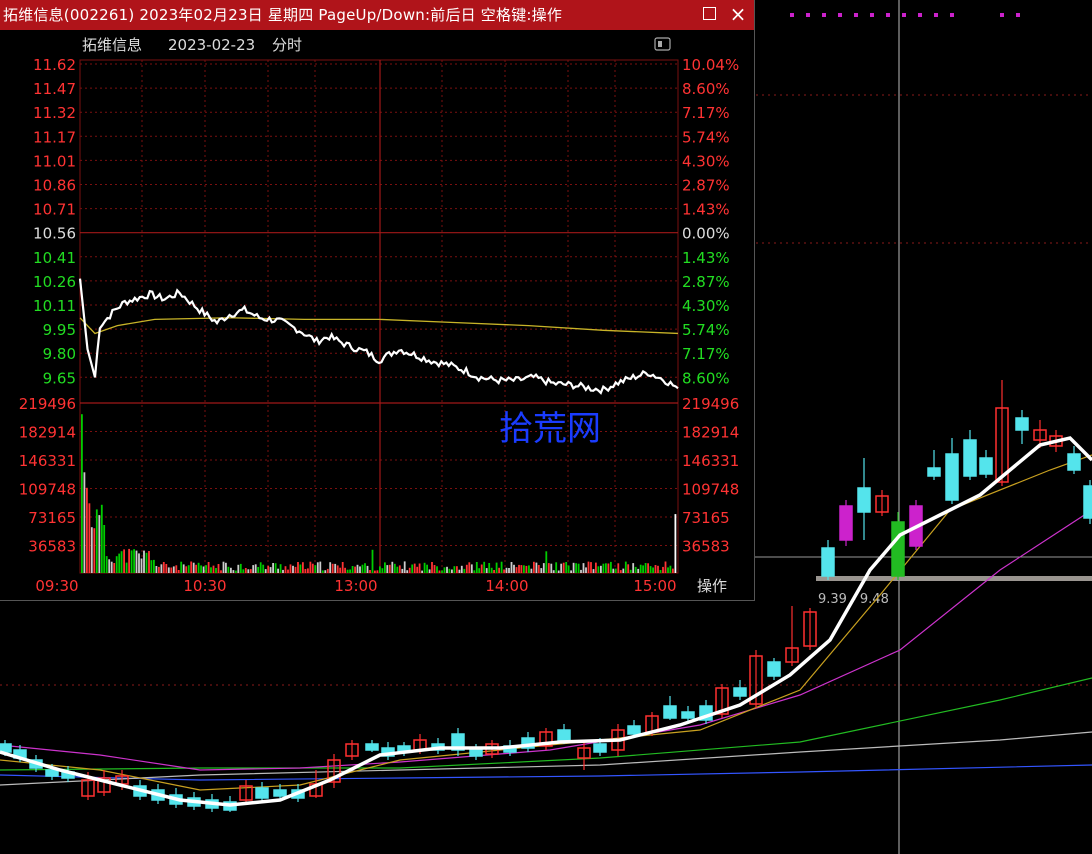  I want to click on price-label: 9.65, so click(59, 378).